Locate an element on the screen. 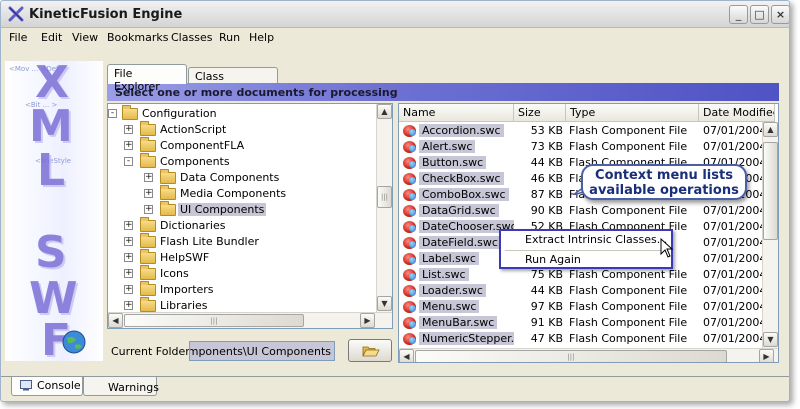 The width and height of the screenshot is (800, 409). file-name: Button.swc is located at coordinates (453, 162).